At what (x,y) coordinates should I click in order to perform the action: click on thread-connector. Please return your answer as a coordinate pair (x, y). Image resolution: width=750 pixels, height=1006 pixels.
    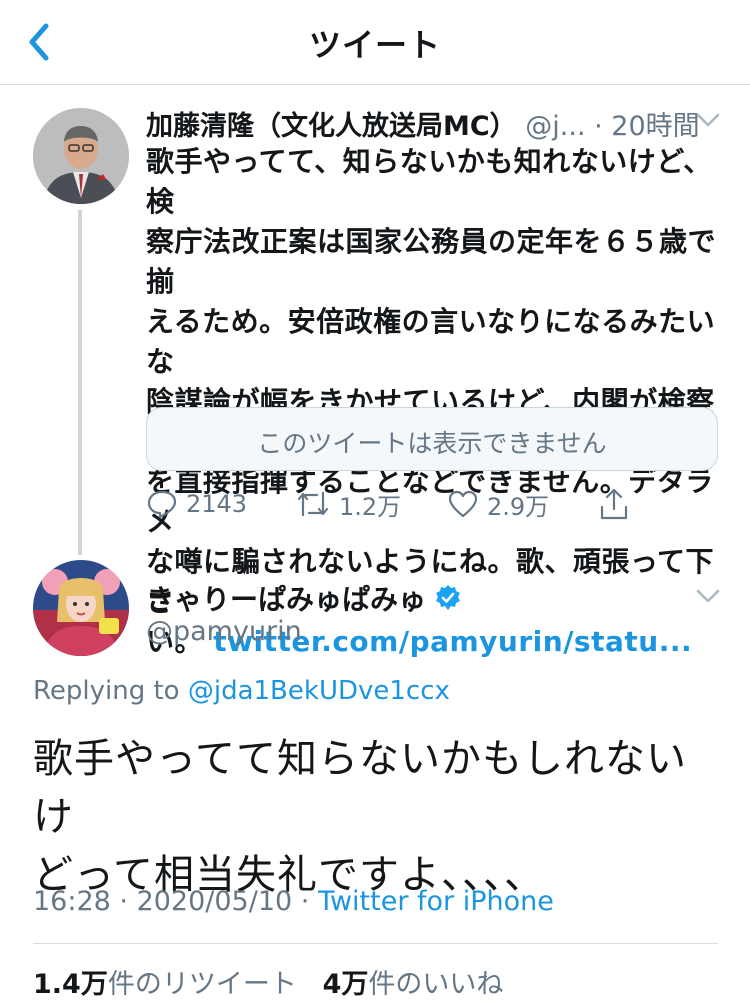
    Looking at the image, I should click on (80, 382).